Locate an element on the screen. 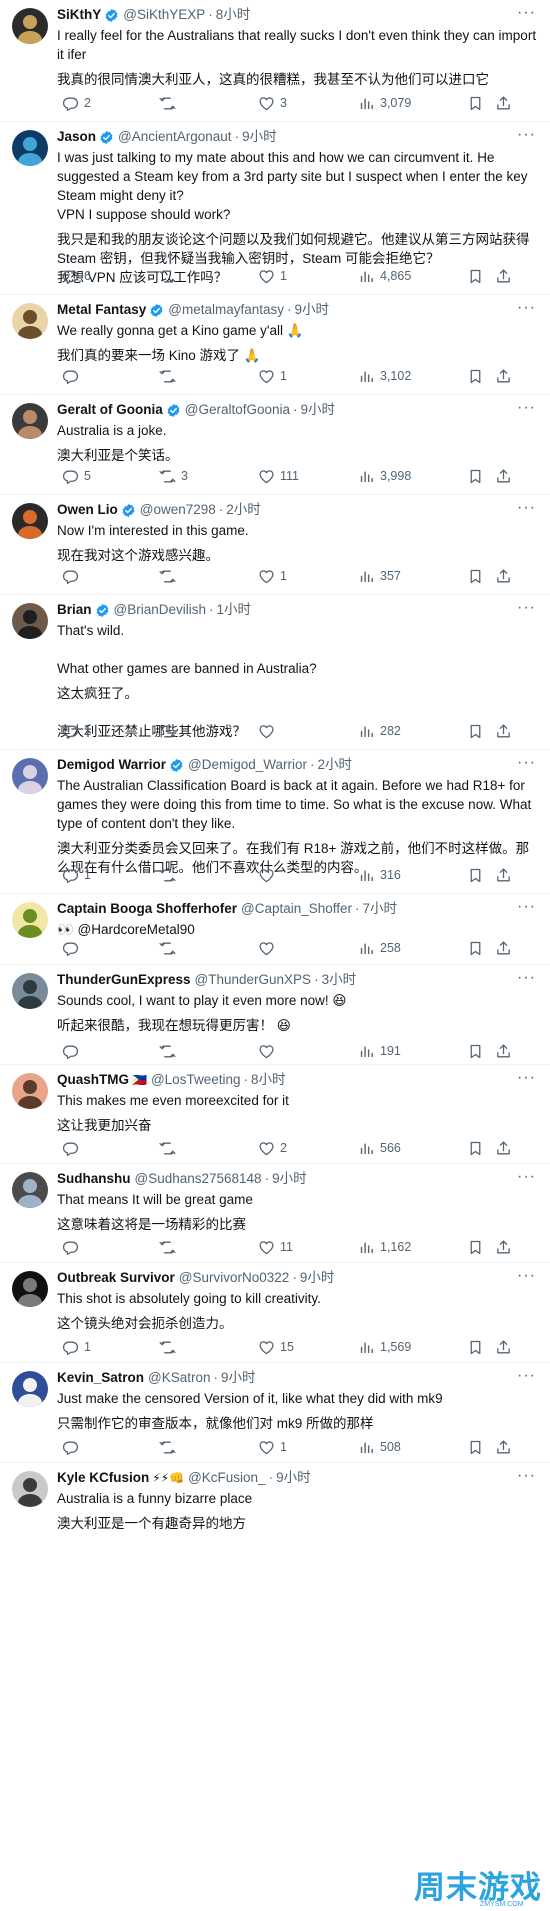 The image size is (550, 1911). retweet-button: 3 is located at coordinates (171, 476).